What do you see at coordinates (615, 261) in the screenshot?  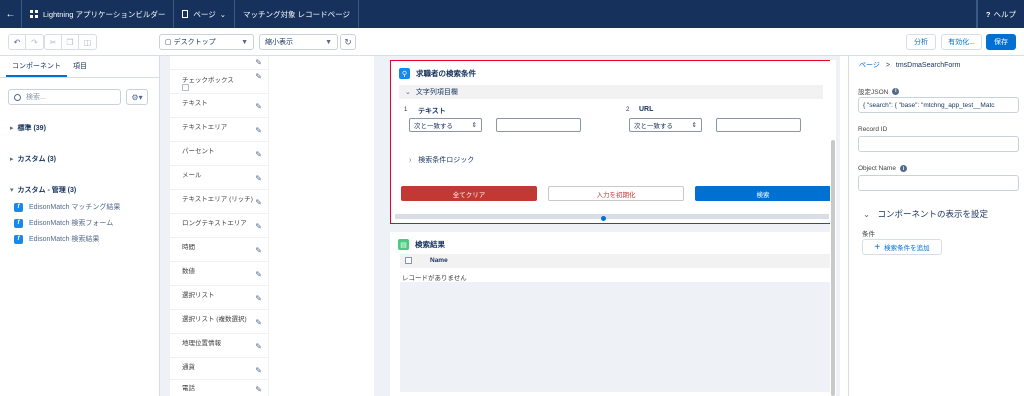 I see `results-table-header: Name` at bounding box center [615, 261].